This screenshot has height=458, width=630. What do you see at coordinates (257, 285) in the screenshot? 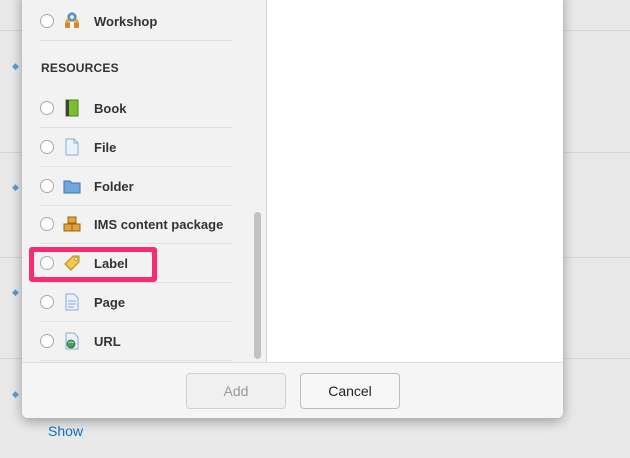
I see `scrollbar` at bounding box center [257, 285].